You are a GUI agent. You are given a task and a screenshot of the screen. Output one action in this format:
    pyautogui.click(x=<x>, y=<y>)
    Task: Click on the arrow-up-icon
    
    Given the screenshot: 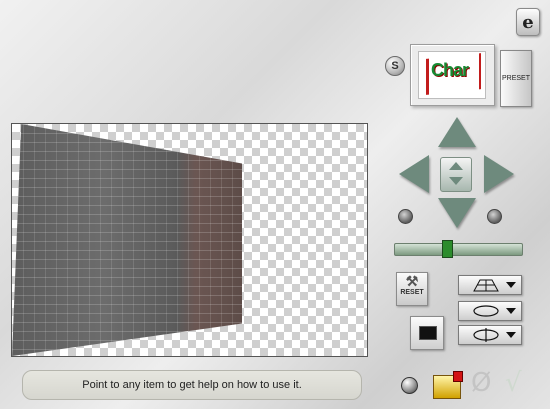 What is the action you would take?
    pyautogui.click(x=457, y=132)
    